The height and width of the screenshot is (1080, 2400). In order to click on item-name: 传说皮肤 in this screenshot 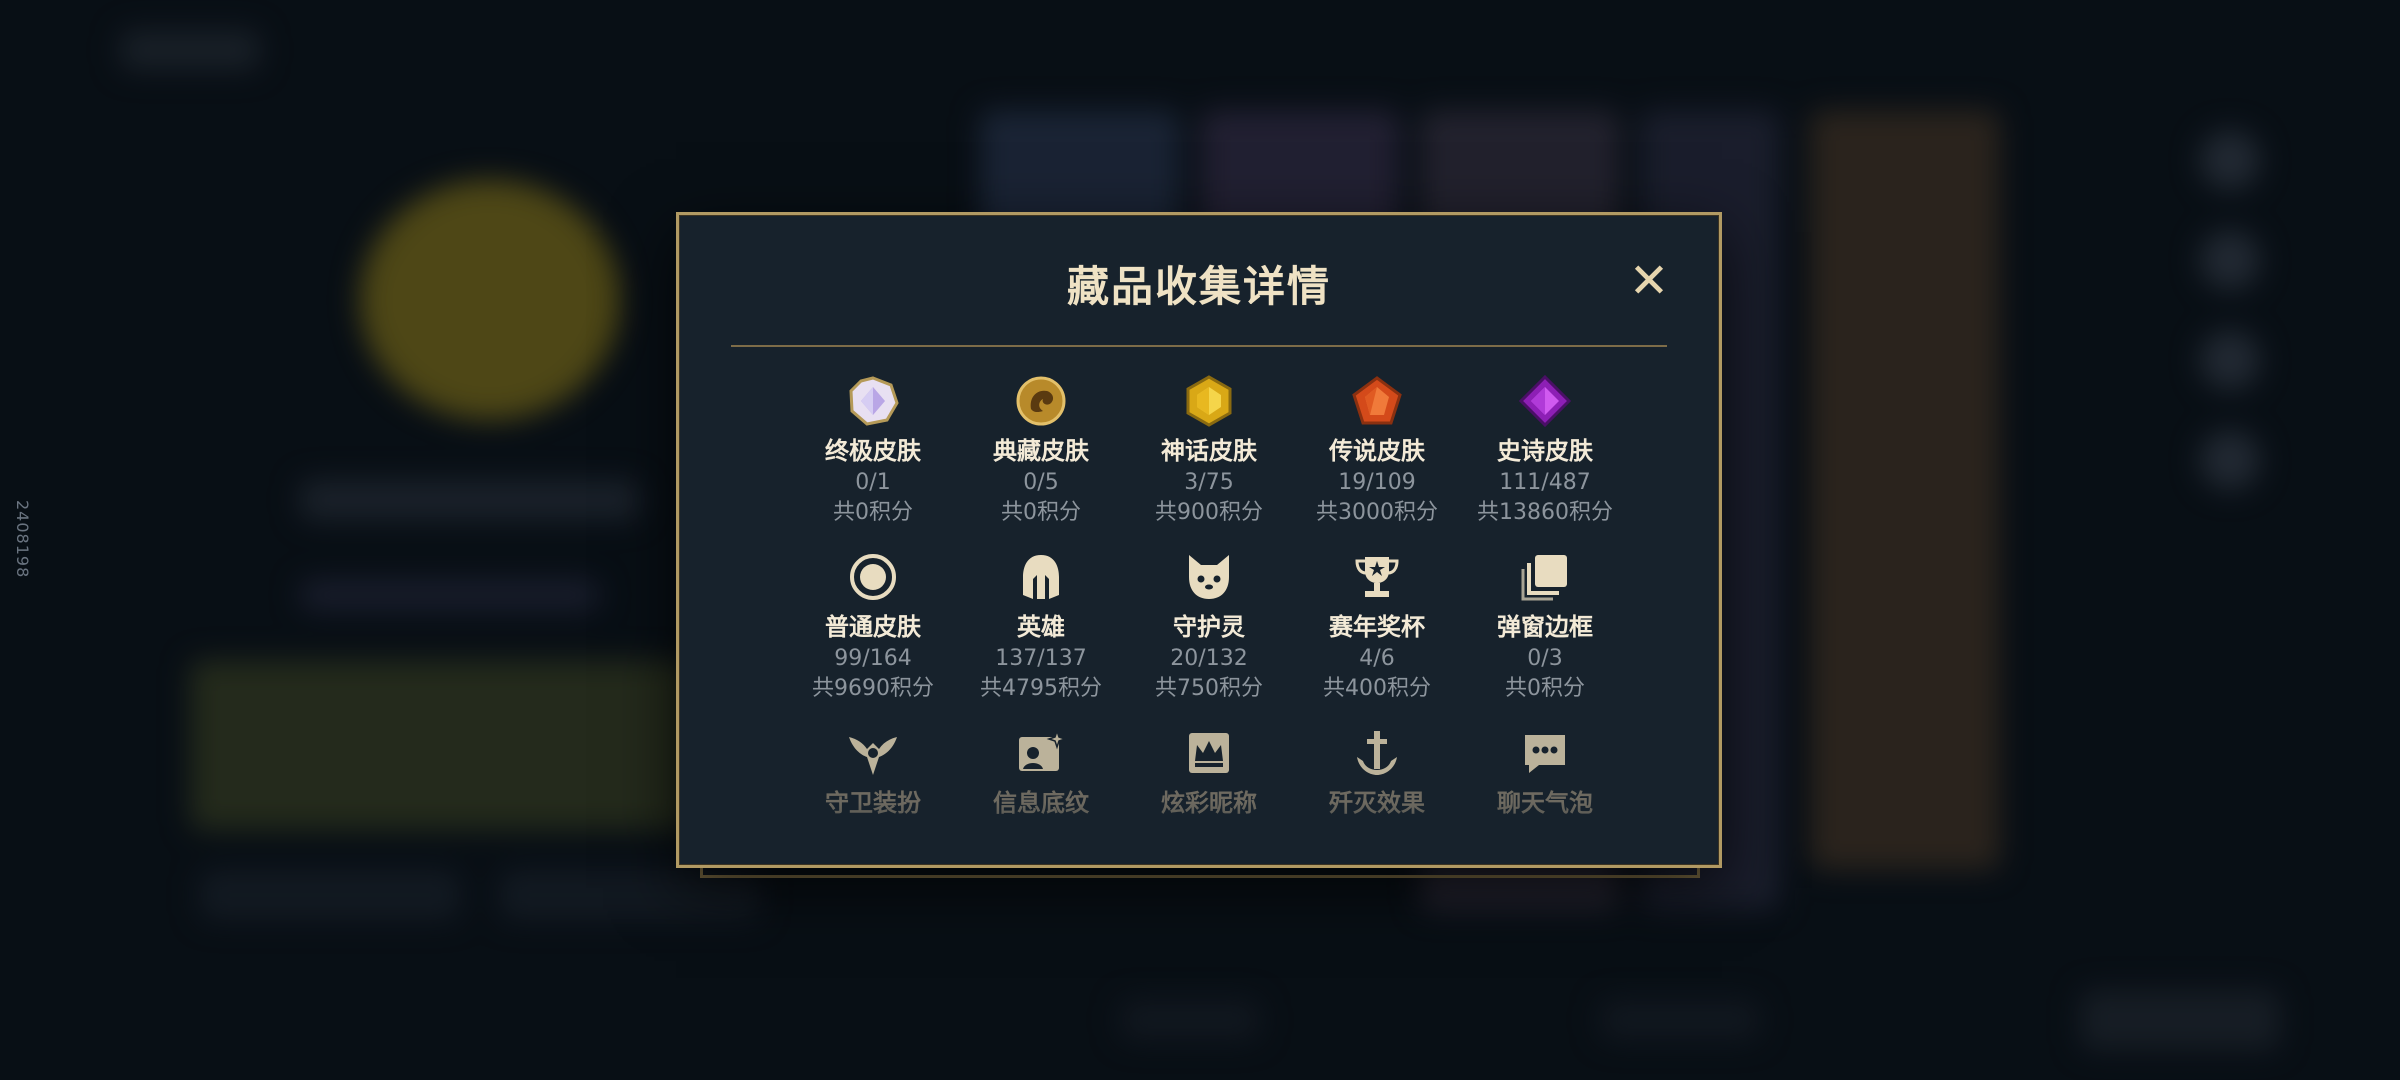, I will do `click(1377, 451)`.